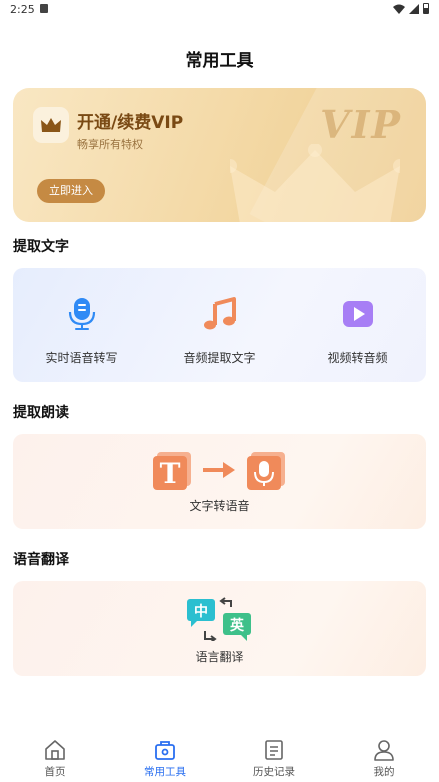 Image resolution: width=439 pixels, height=782 pixels. I want to click on extract-text-card: 实时语音转写 音频提取文字 视频转音频, so click(219, 325).